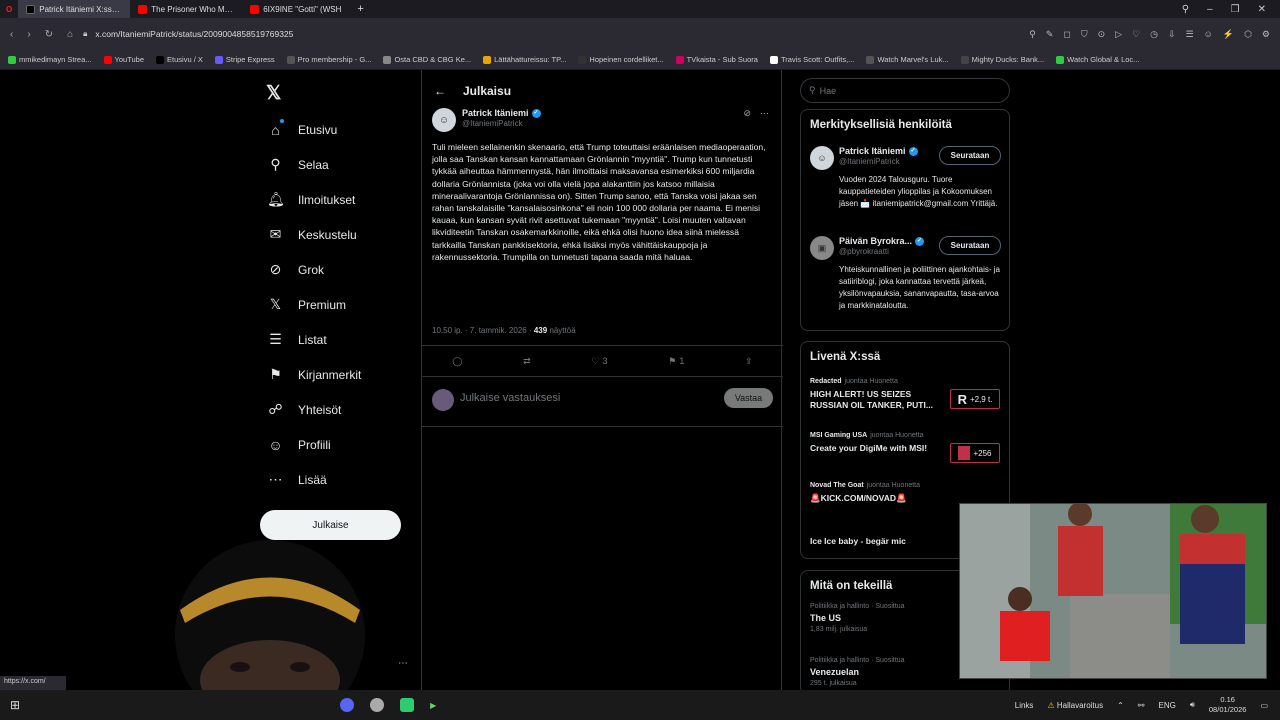  I want to click on cube-icon: ⬡, so click(1248, 34).